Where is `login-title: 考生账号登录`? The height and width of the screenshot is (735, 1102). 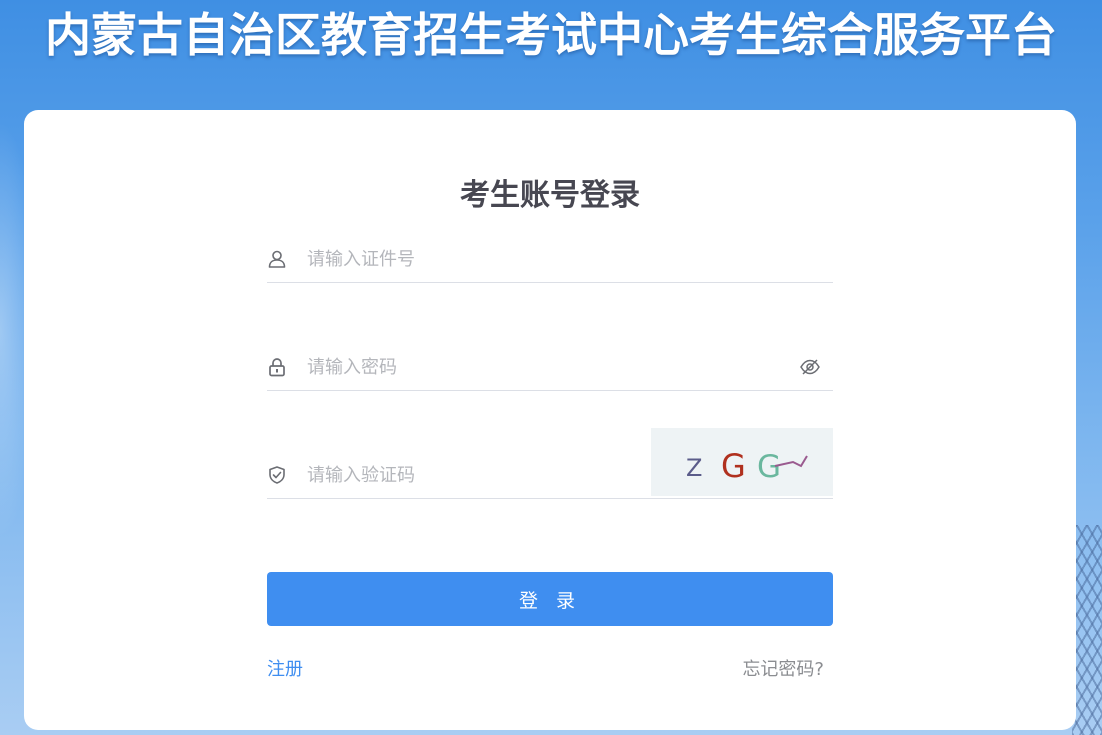 login-title: 考生账号登录 is located at coordinates (550, 195).